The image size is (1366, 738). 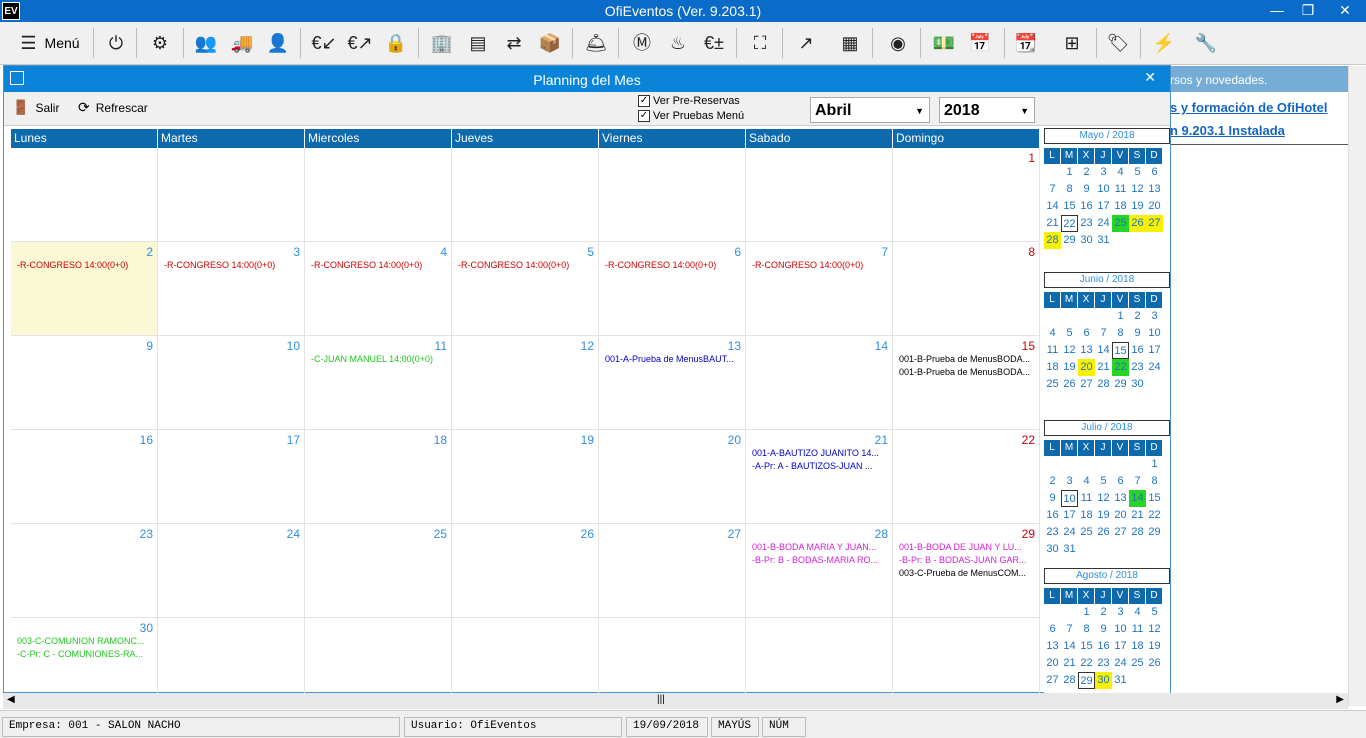 I want to click on mini-day: 22, so click(x=1086, y=663).